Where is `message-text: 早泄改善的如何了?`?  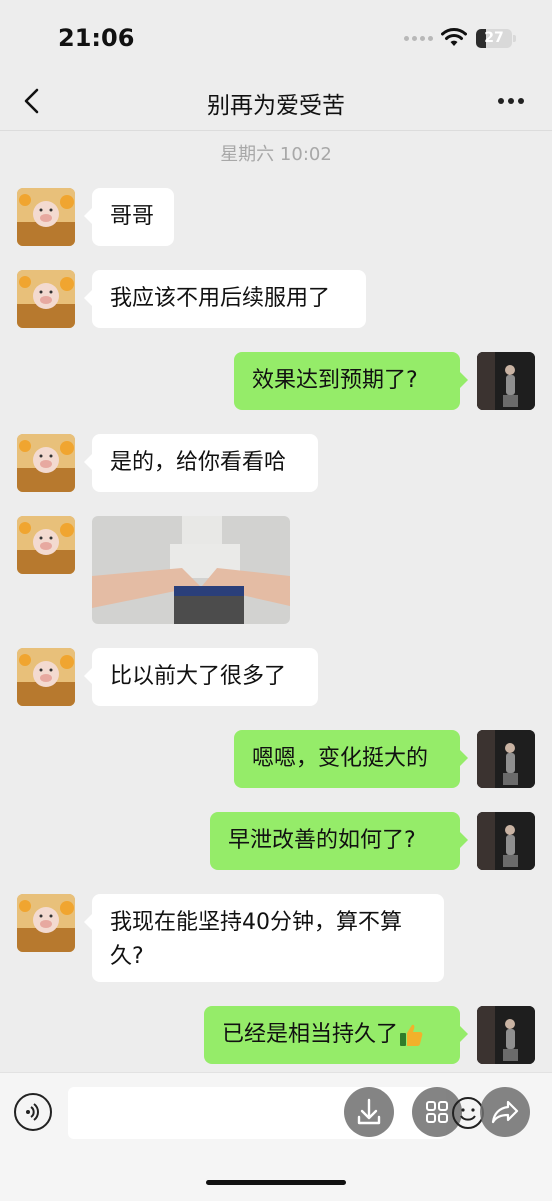
message-text: 早泄改善的如何了? is located at coordinates (322, 840).